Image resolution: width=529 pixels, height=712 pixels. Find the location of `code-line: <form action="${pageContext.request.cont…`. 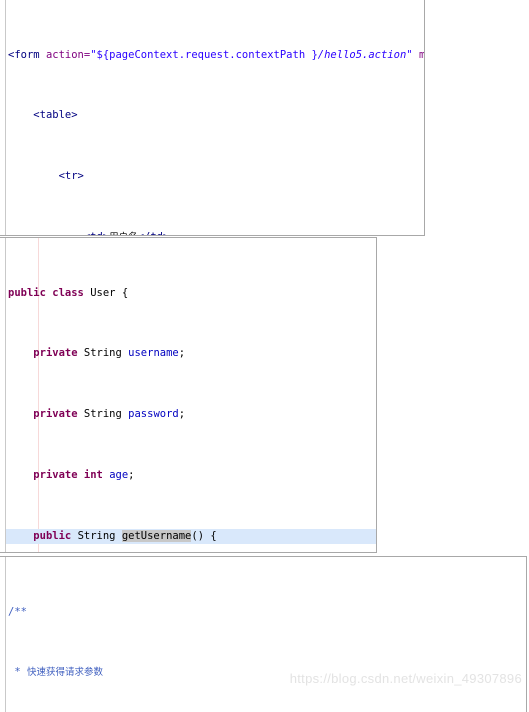

code-line: <form action="${pageContext.request.cont… is located at coordinates (215, 55).